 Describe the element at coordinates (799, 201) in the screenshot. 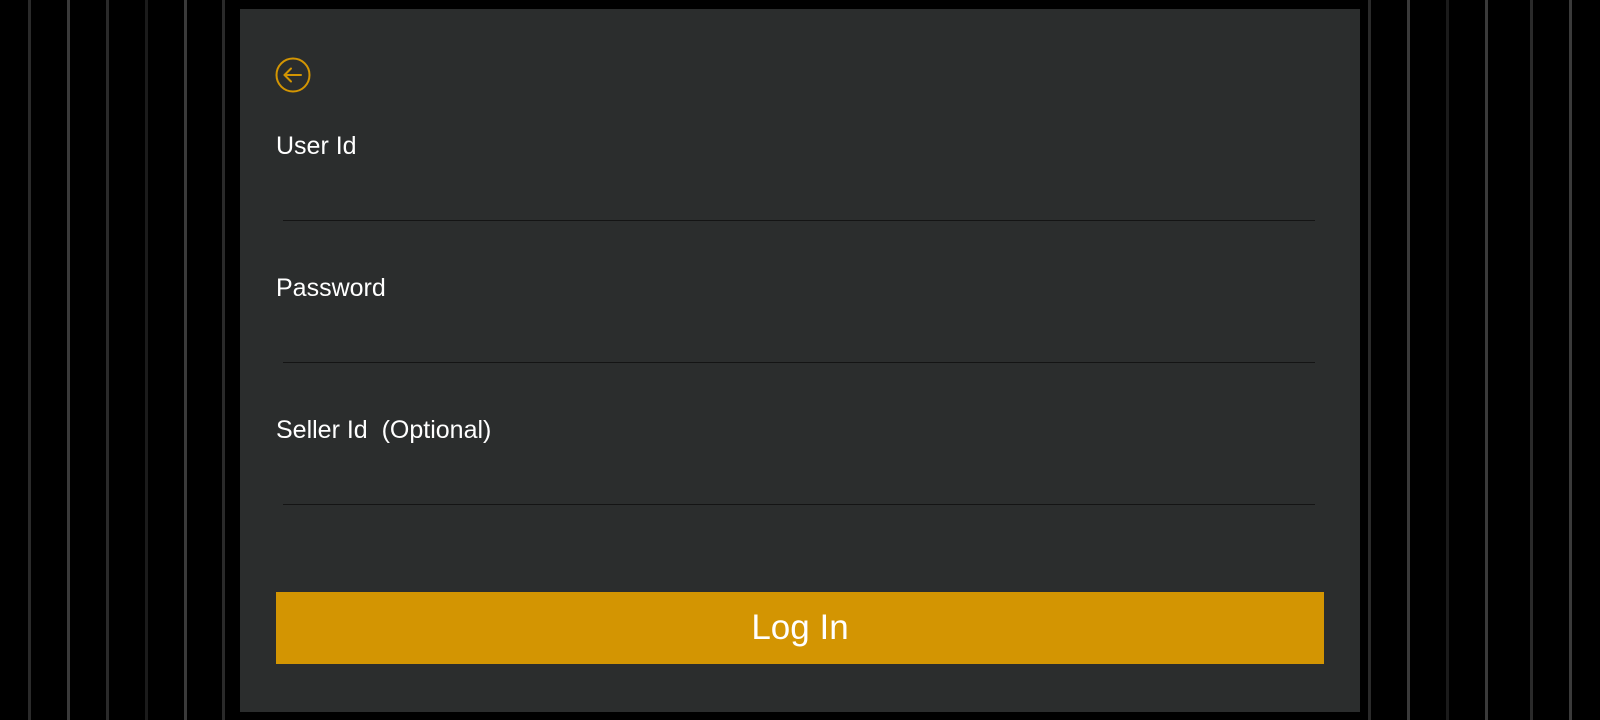

I see `user-id-input` at that location.